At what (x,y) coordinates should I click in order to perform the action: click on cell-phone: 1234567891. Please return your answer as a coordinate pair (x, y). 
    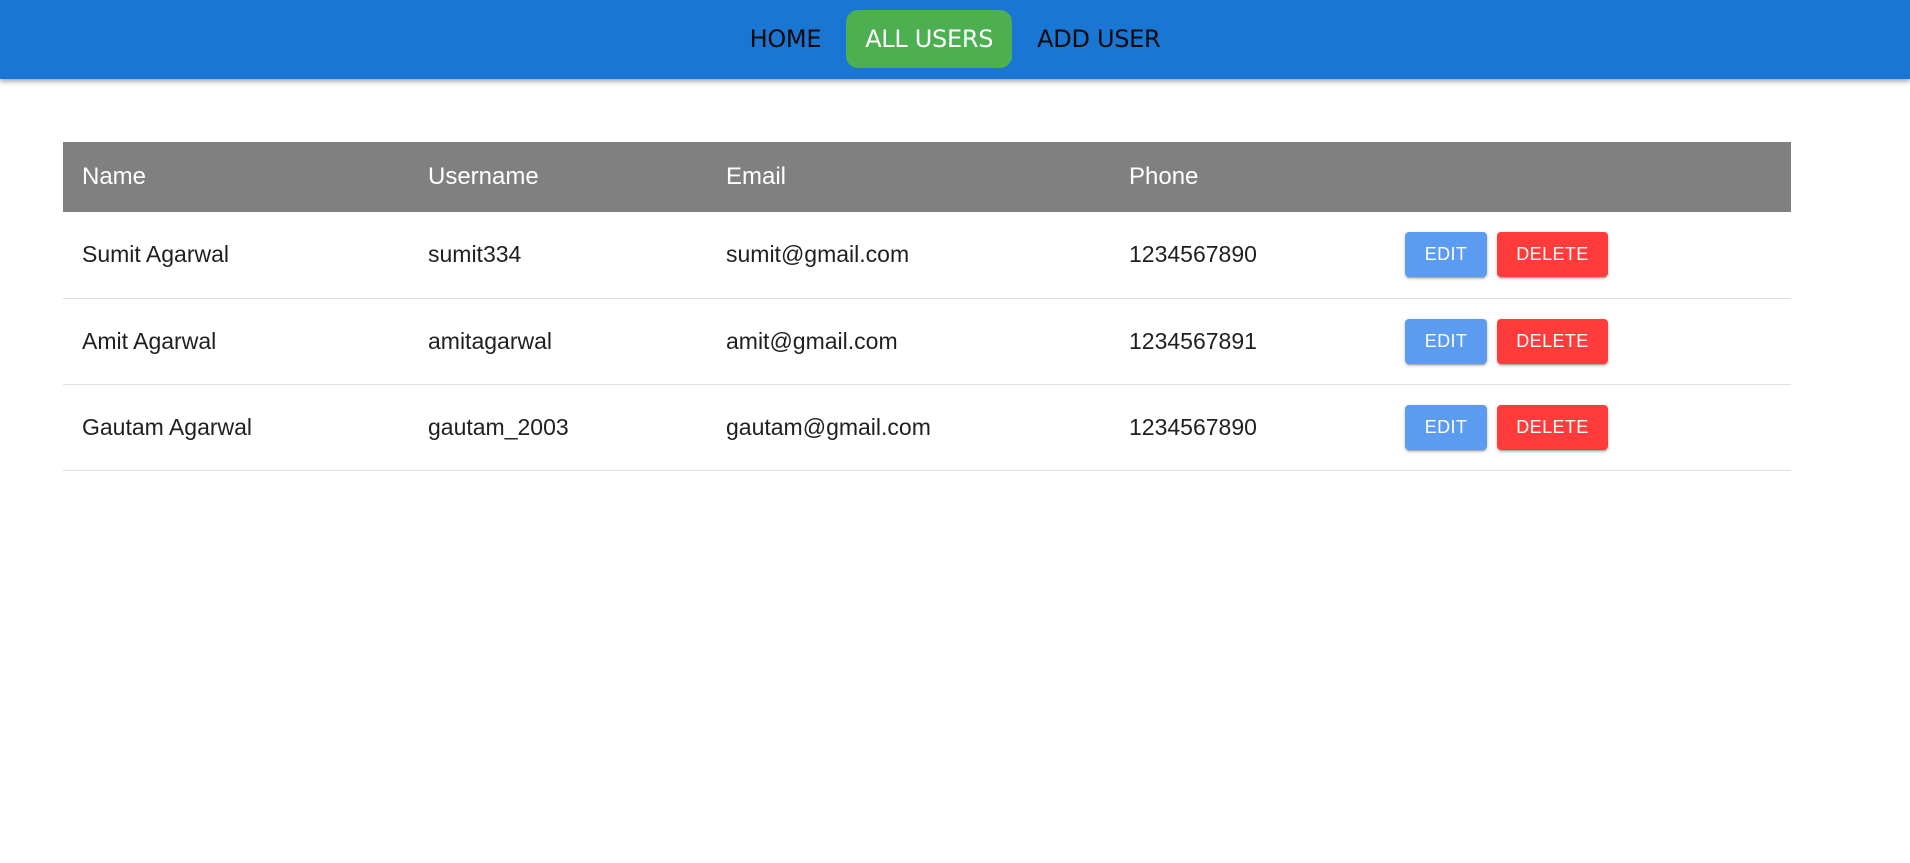
    Looking at the image, I should click on (1193, 340).